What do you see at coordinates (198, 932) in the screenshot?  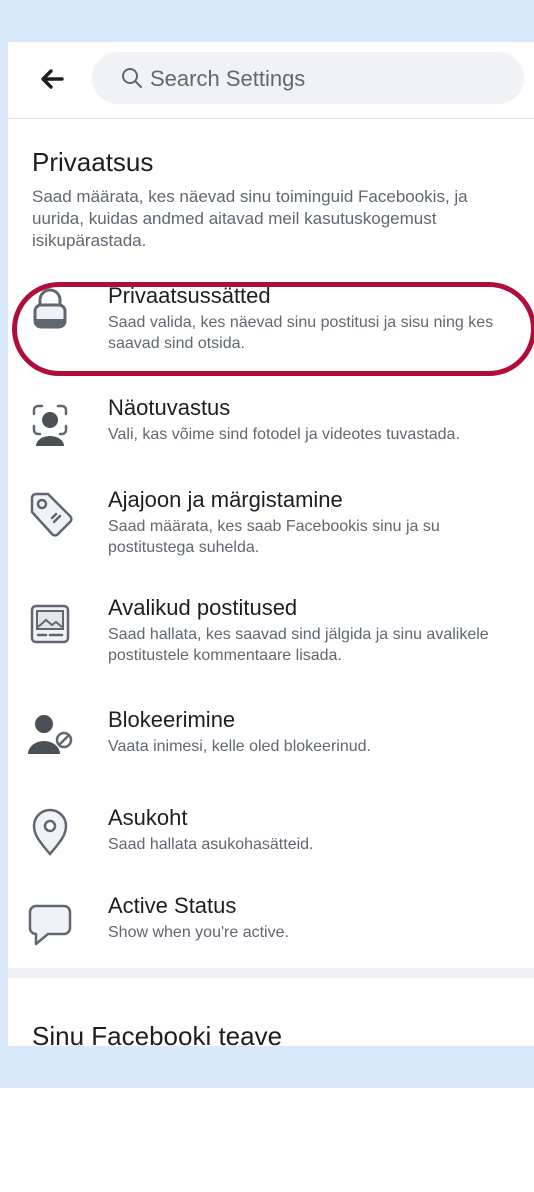 I see `item-description: Show when you're active.` at bounding box center [198, 932].